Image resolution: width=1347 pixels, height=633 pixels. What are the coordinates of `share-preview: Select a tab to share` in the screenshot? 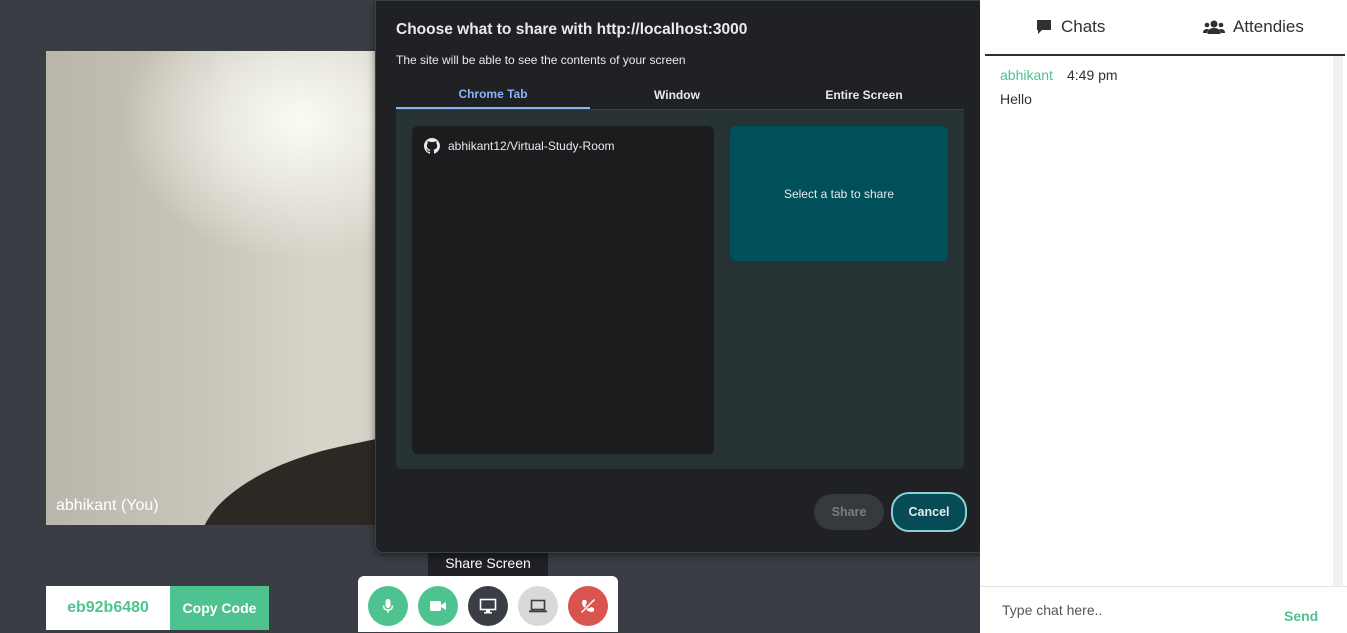 It's located at (839, 193).